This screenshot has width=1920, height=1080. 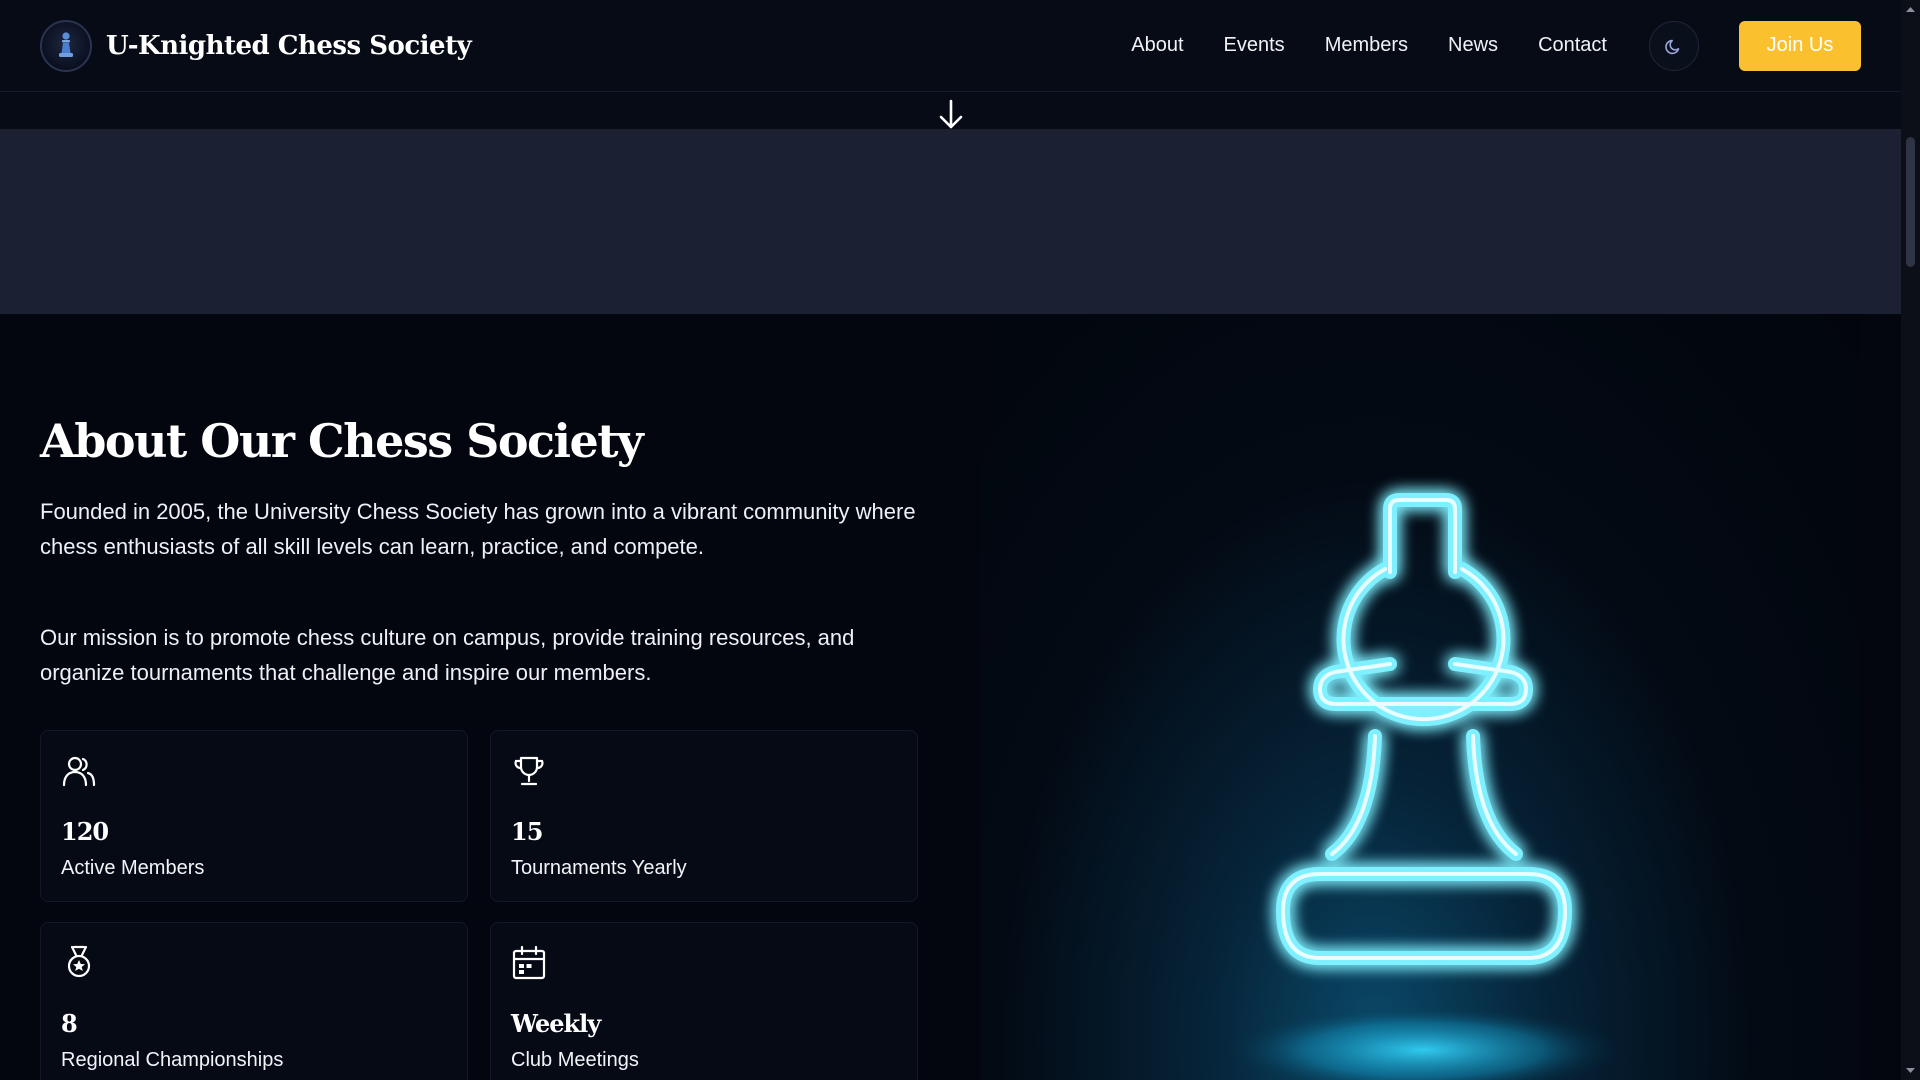 What do you see at coordinates (527, 831) in the screenshot?
I see `stat-value: 15` at bounding box center [527, 831].